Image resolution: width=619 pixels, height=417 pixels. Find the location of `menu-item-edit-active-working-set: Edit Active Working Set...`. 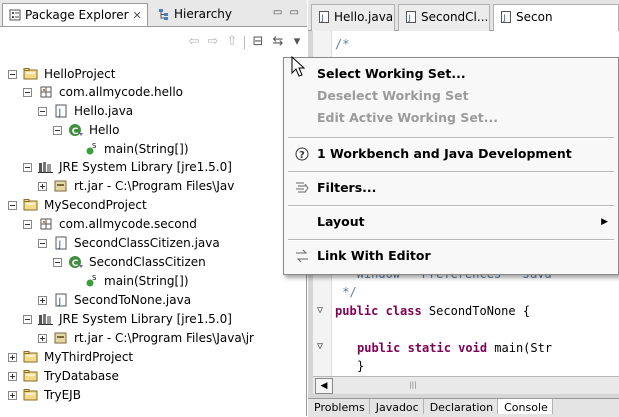

menu-item-edit-active-working-set: Edit Active Working Set... is located at coordinates (451, 118).